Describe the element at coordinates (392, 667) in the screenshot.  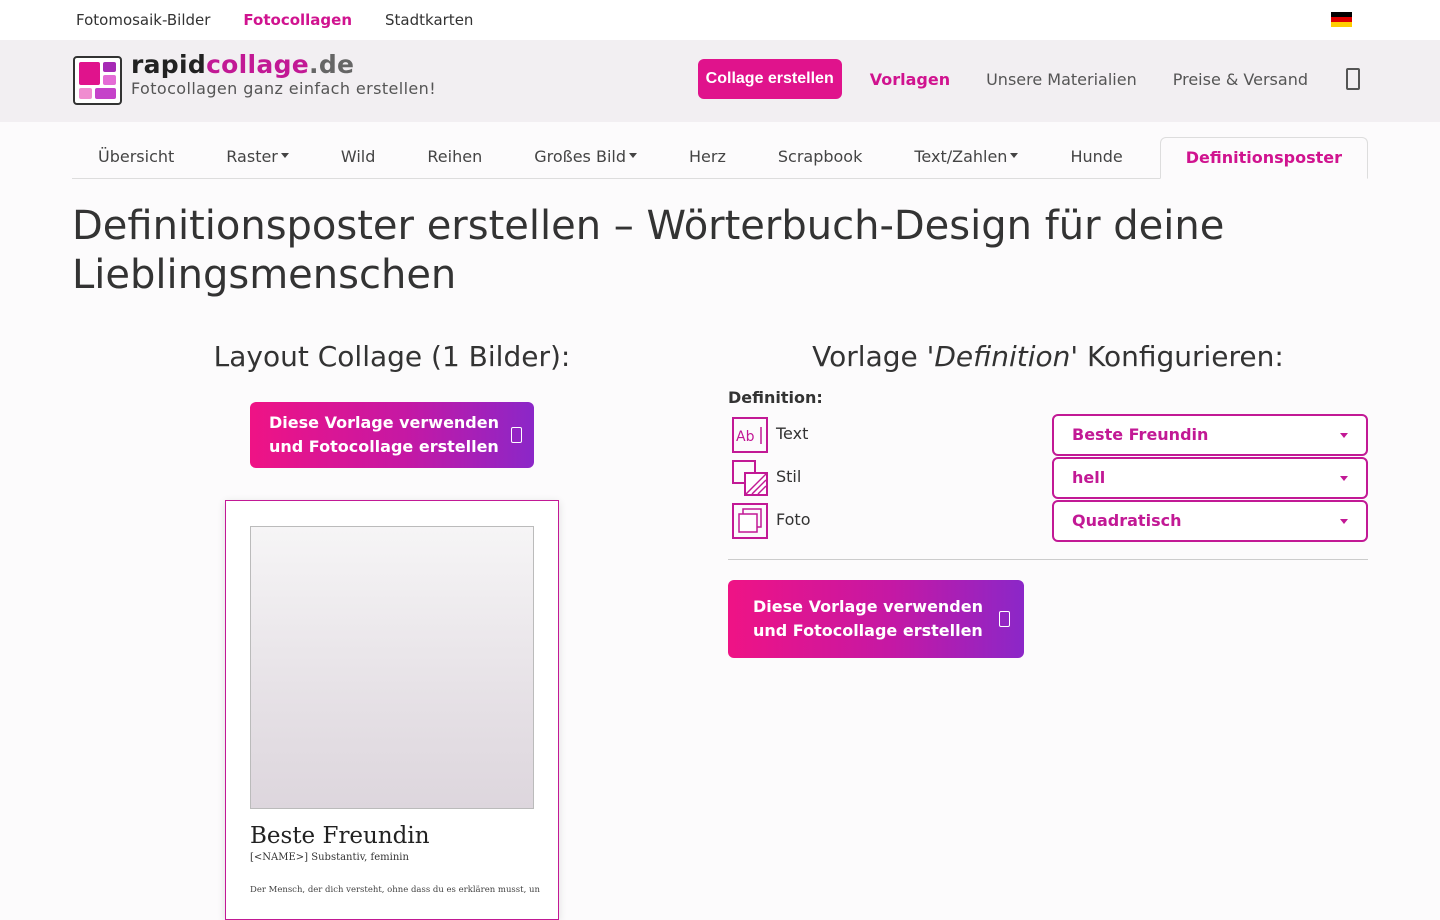
I see `photo-placeholder` at that location.